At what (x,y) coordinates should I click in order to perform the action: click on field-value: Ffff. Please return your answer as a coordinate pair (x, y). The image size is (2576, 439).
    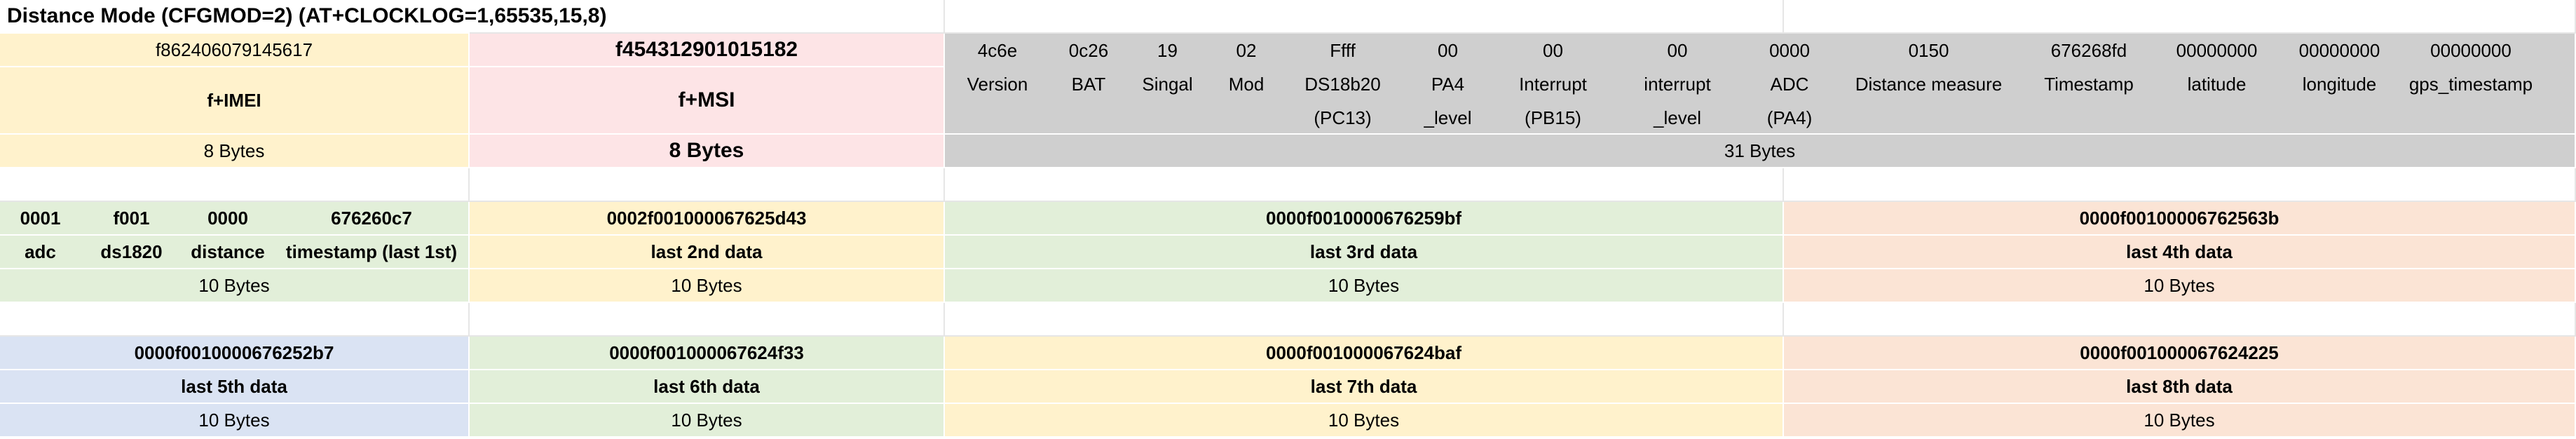
    Looking at the image, I should click on (1343, 50).